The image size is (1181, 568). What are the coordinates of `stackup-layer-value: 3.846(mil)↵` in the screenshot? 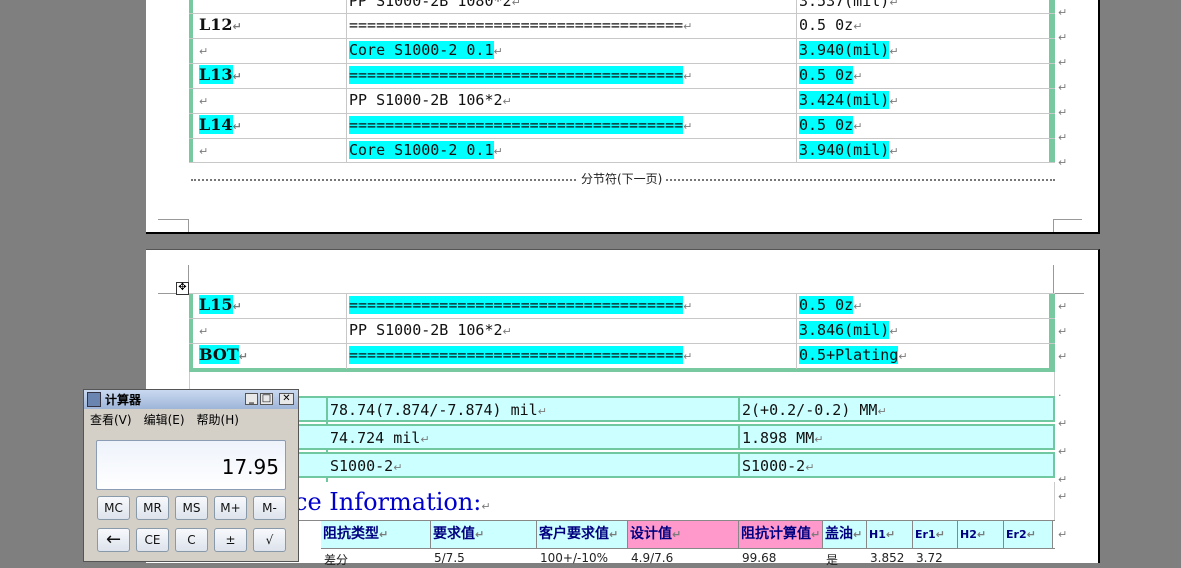 It's located at (849, 330).